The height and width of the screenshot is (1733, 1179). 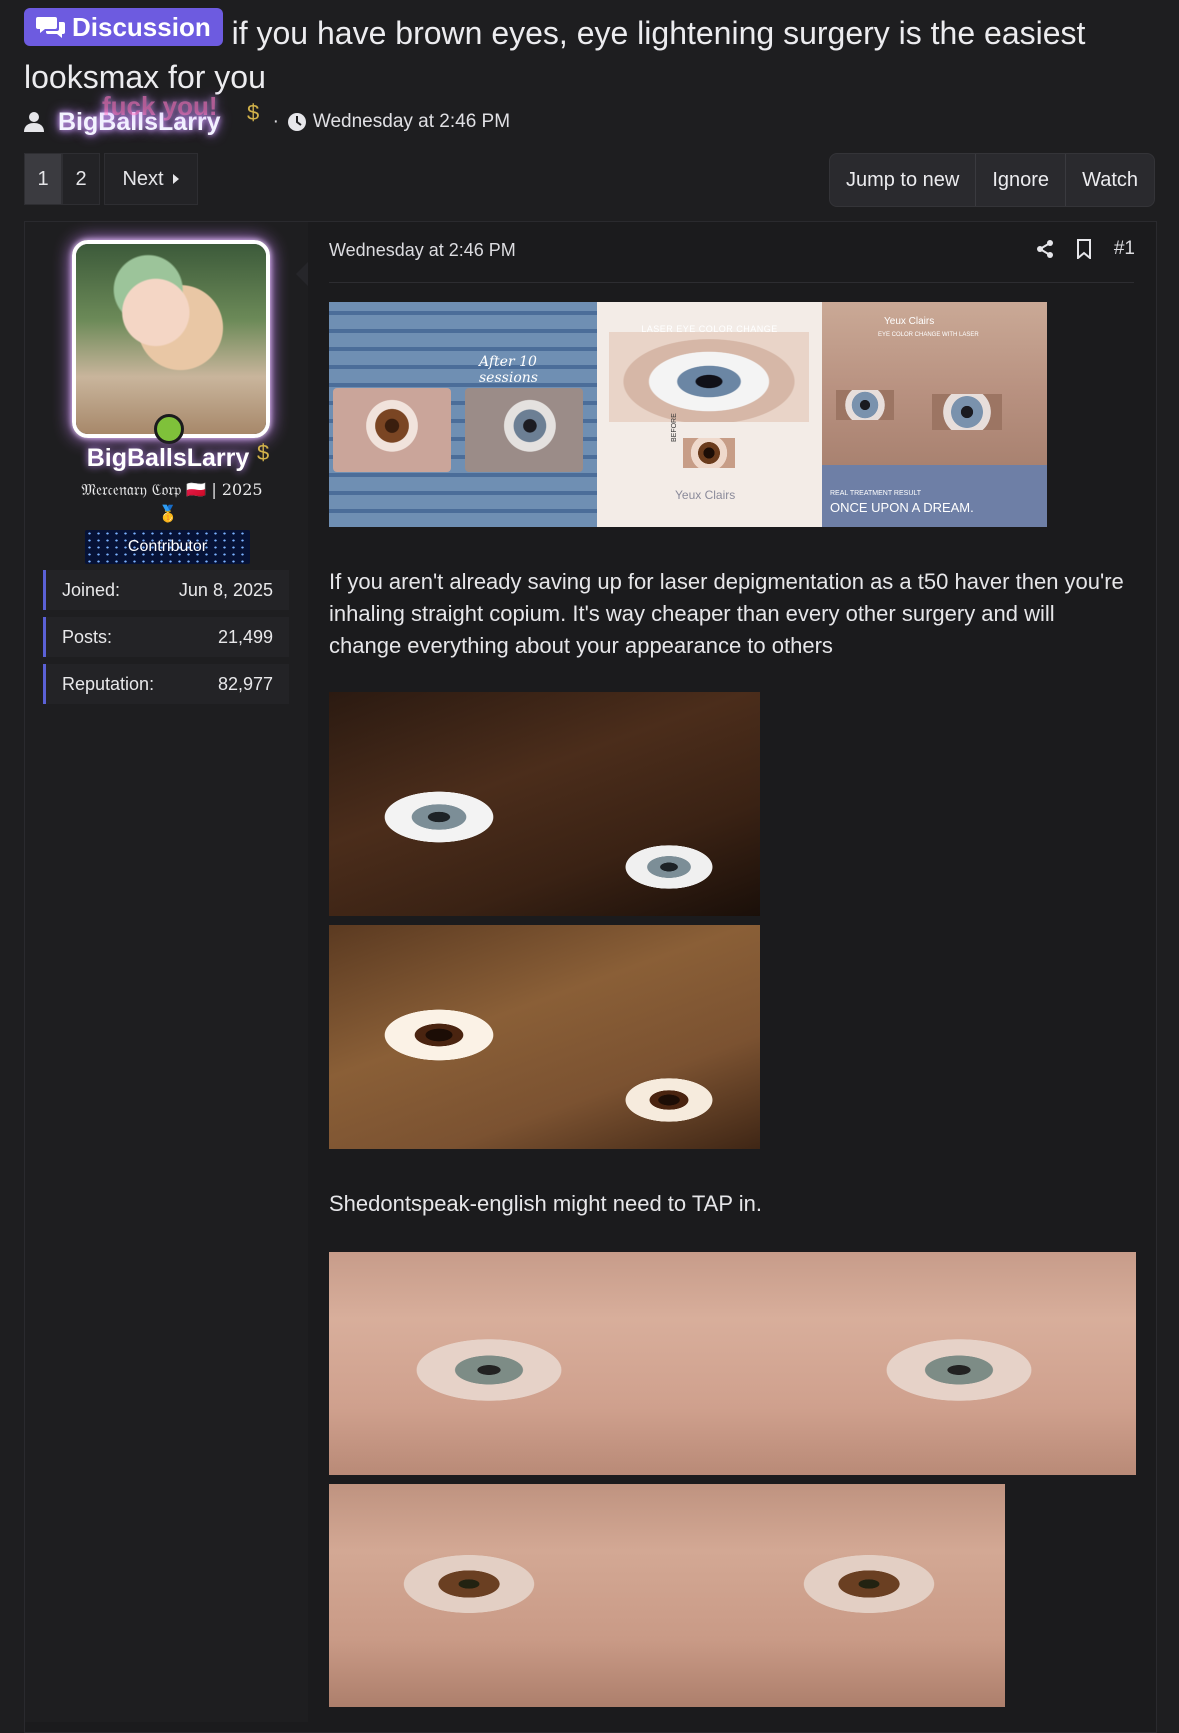 What do you see at coordinates (709, 453) in the screenshot?
I see `before-eye-image` at bounding box center [709, 453].